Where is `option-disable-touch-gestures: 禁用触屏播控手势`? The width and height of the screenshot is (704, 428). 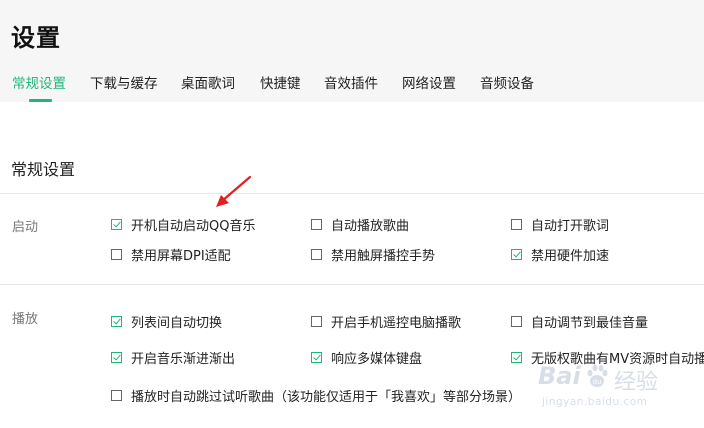 option-disable-touch-gestures: 禁用触屏播控手势 is located at coordinates (373, 254).